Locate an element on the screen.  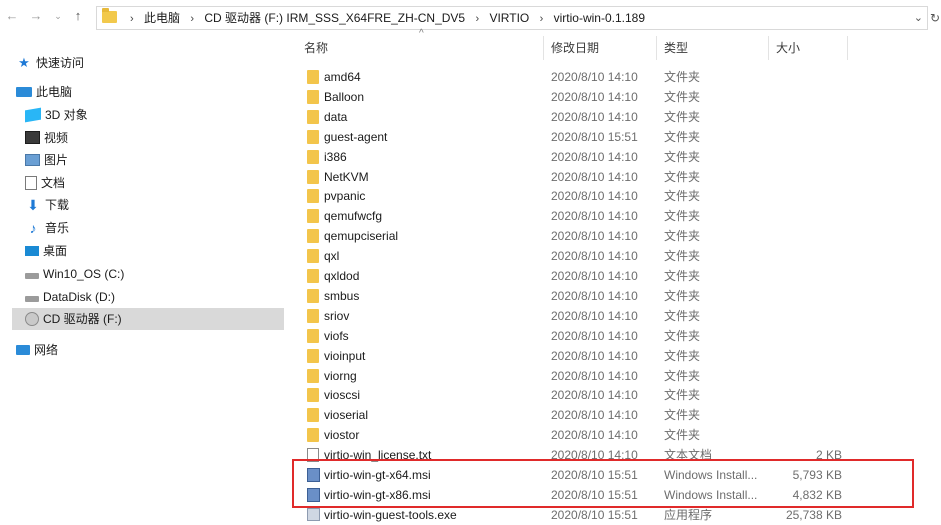
sidebar-item-cd-drive: CD 驱动器 (F:) is located at coordinates (148, 319).